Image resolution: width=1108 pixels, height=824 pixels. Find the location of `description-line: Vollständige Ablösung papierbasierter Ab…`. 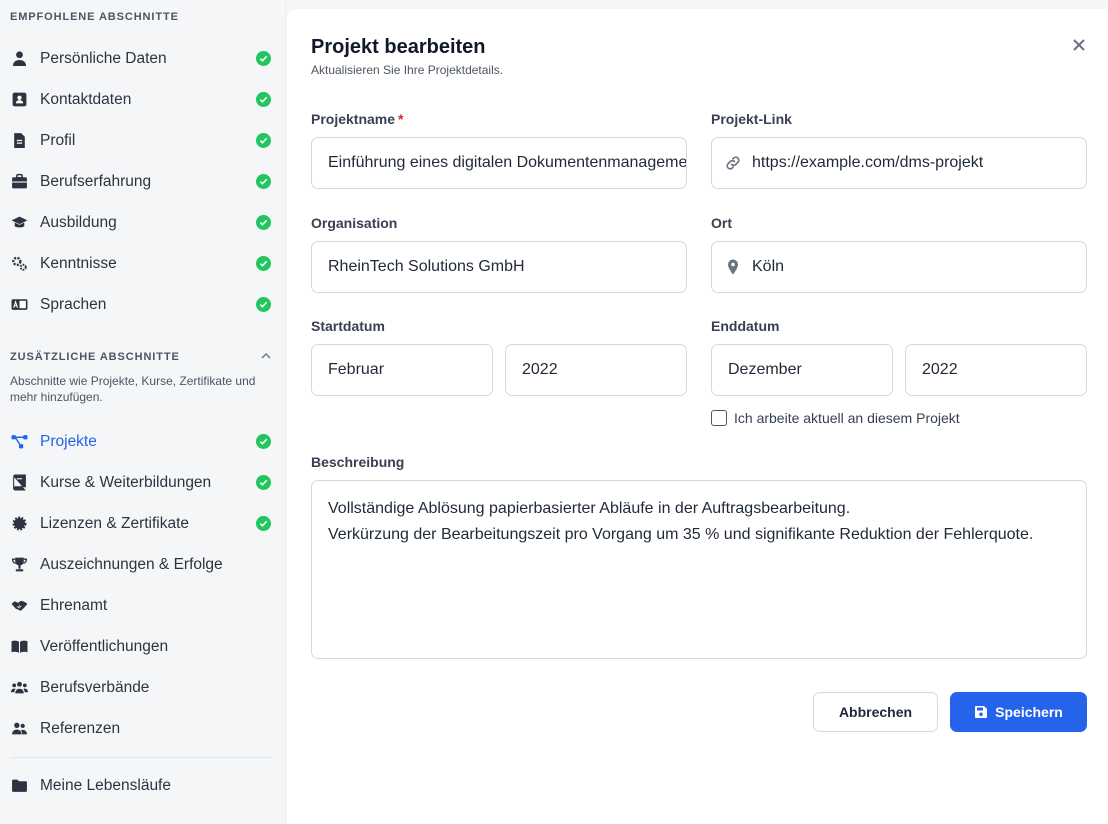

description-line: Vollständige Ablösung papierbasierter Ab… is located at coordinates (589, 508).